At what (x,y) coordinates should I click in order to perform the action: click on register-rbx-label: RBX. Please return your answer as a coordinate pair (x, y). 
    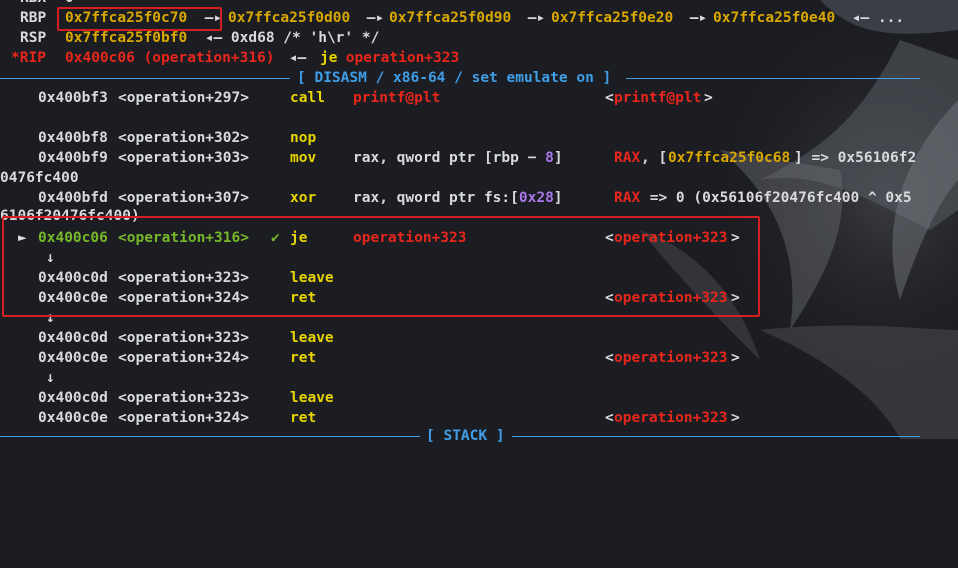
    Looking at the image, I should click on (33, 4).